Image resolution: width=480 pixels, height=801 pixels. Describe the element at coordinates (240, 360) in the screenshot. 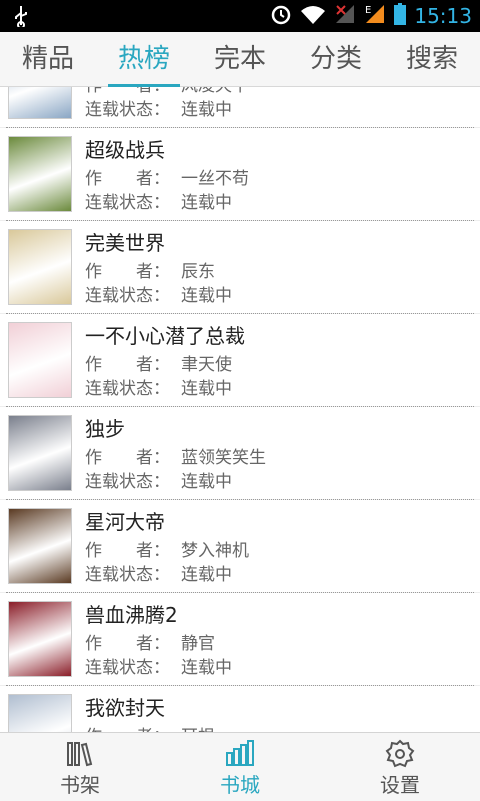

I see `book-list-item: 一不小心潜了总裁作 者： 聿天使 连载状态： 连载中` at that location.